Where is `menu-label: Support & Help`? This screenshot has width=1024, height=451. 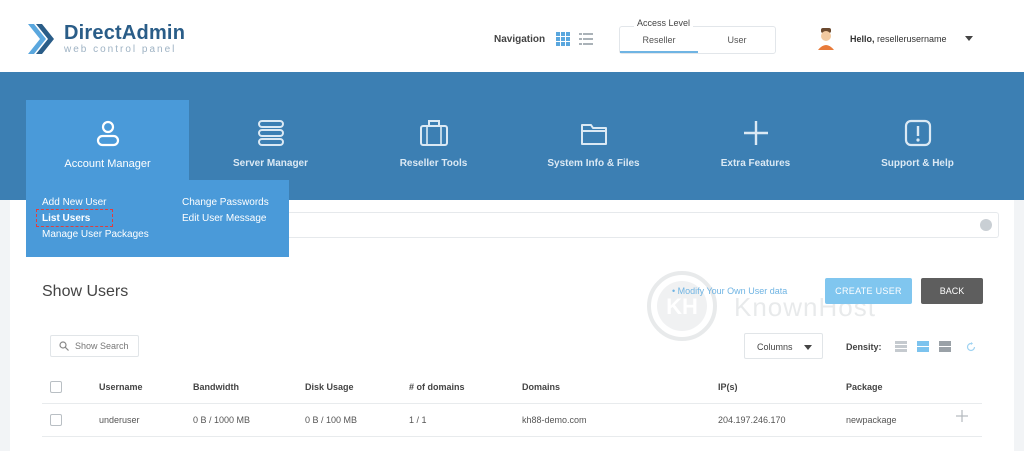
menu-label: Support & Help is located at coordinates (917, 163).